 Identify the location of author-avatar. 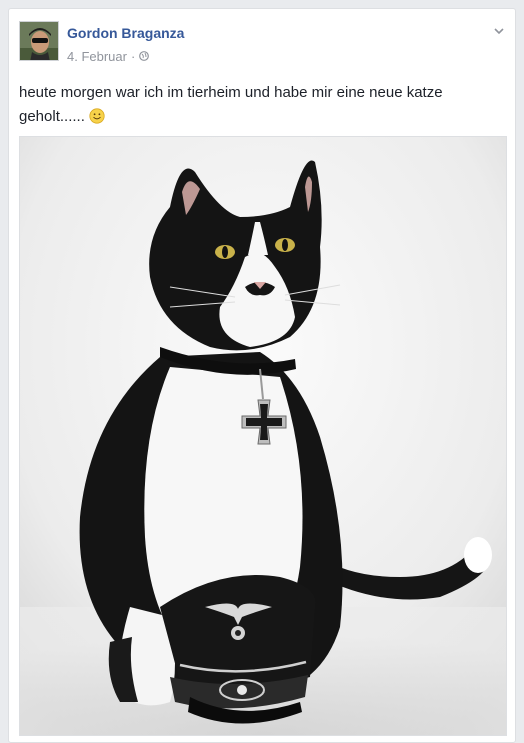
(39, 41).